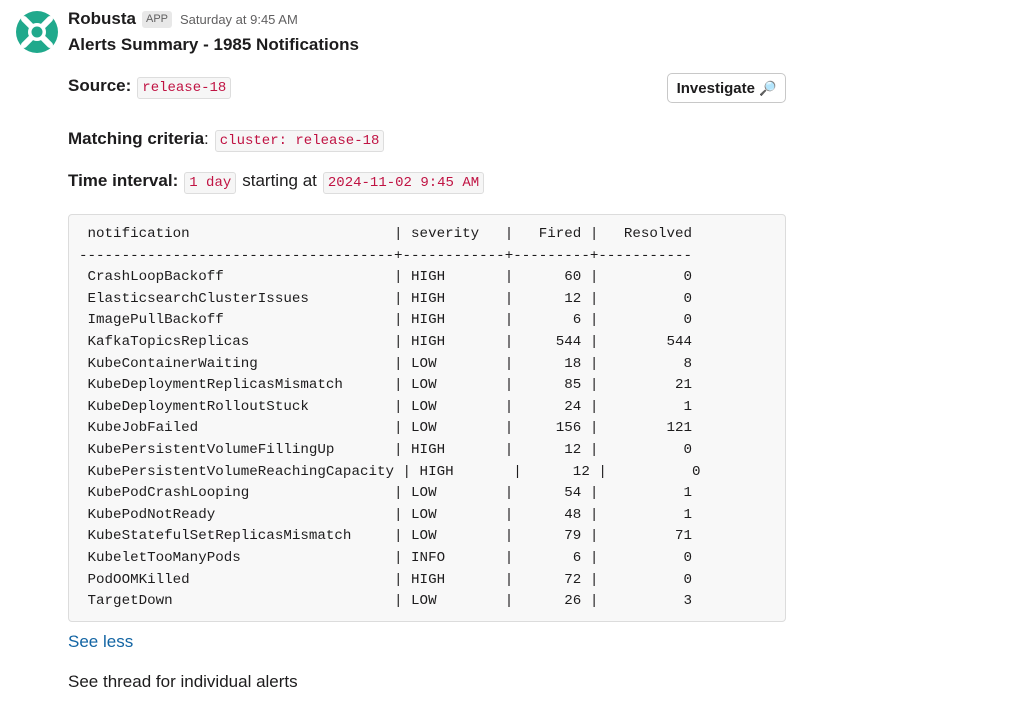 The image size is (1023, 701). Describe the element at coordinates (386, 601) in the screenshot. I see `table-row: TargetDown | LOW | 26 | 3` at that location.